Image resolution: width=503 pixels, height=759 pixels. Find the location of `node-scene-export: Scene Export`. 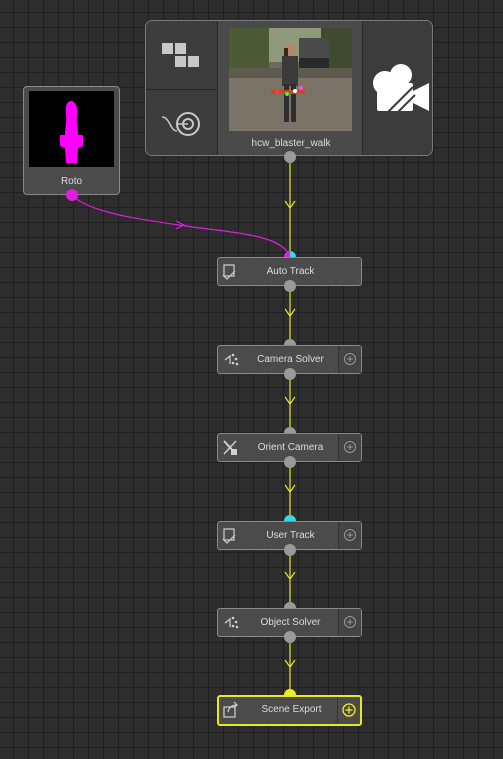

node-scene-export: Scene Export is located at coordinates (289, 710).